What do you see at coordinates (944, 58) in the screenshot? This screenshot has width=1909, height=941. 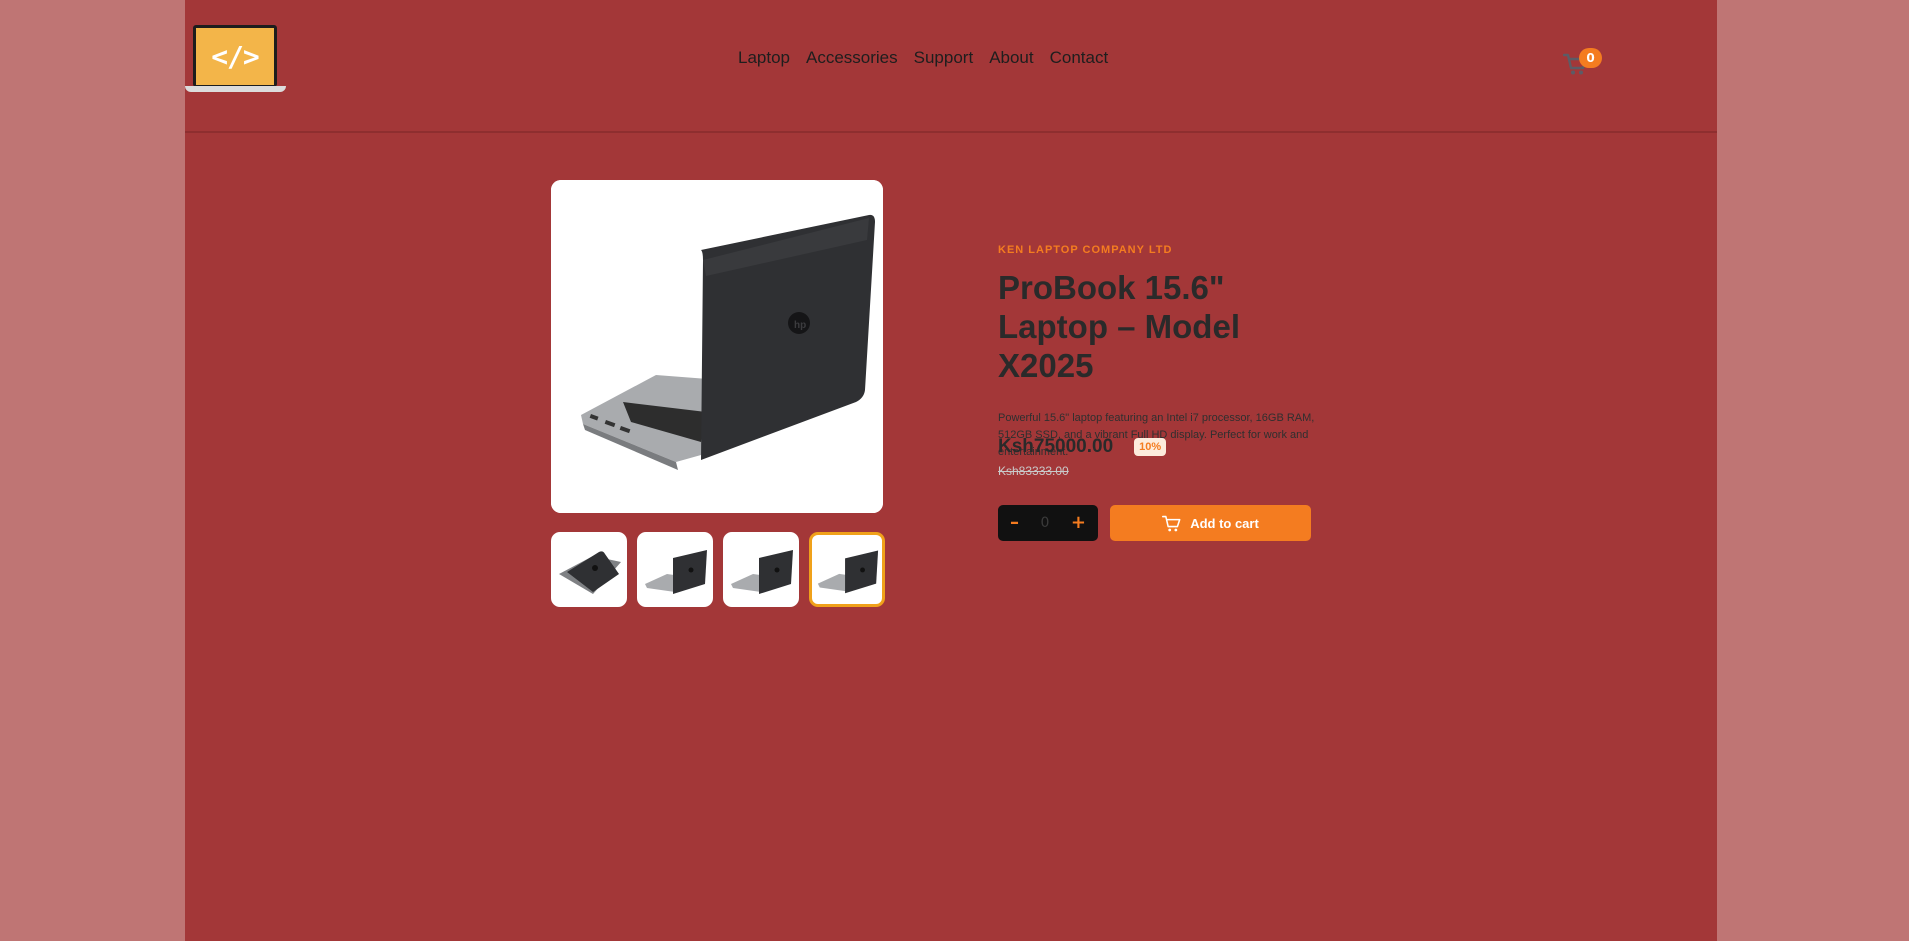 I see `nav-link-support: Support` at bounding box center [944, 58].